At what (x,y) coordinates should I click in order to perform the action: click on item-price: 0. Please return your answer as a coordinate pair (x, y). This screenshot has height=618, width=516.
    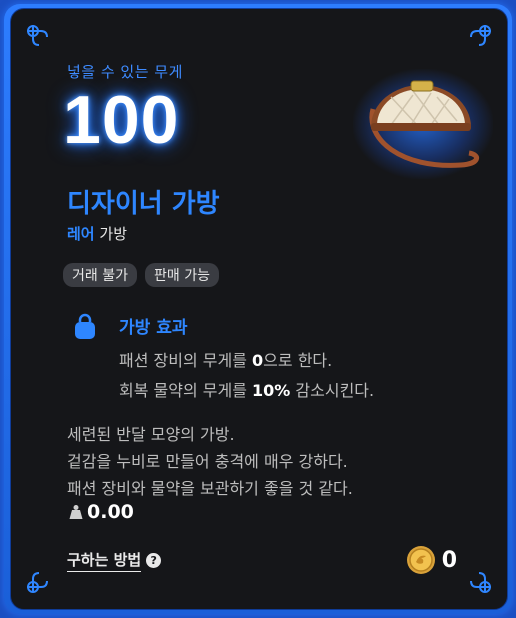
    Looking at the image, I should click on (431, 560).